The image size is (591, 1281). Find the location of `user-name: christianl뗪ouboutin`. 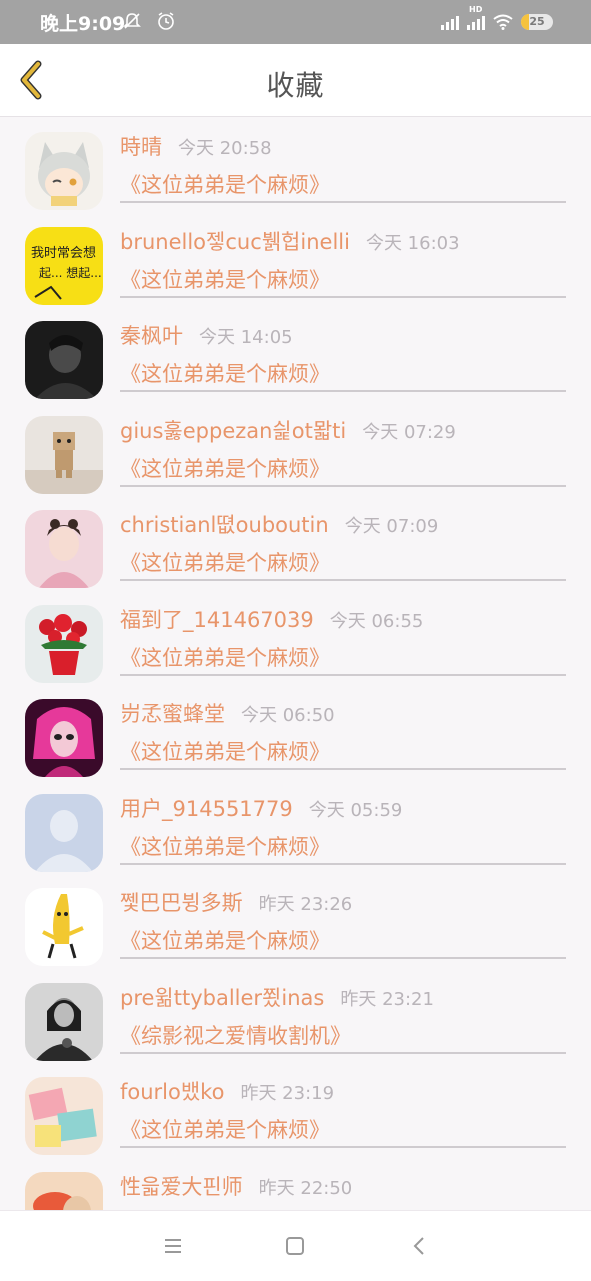

user-name: christianl뗪ouboutin is located at coordinates (224, 525).